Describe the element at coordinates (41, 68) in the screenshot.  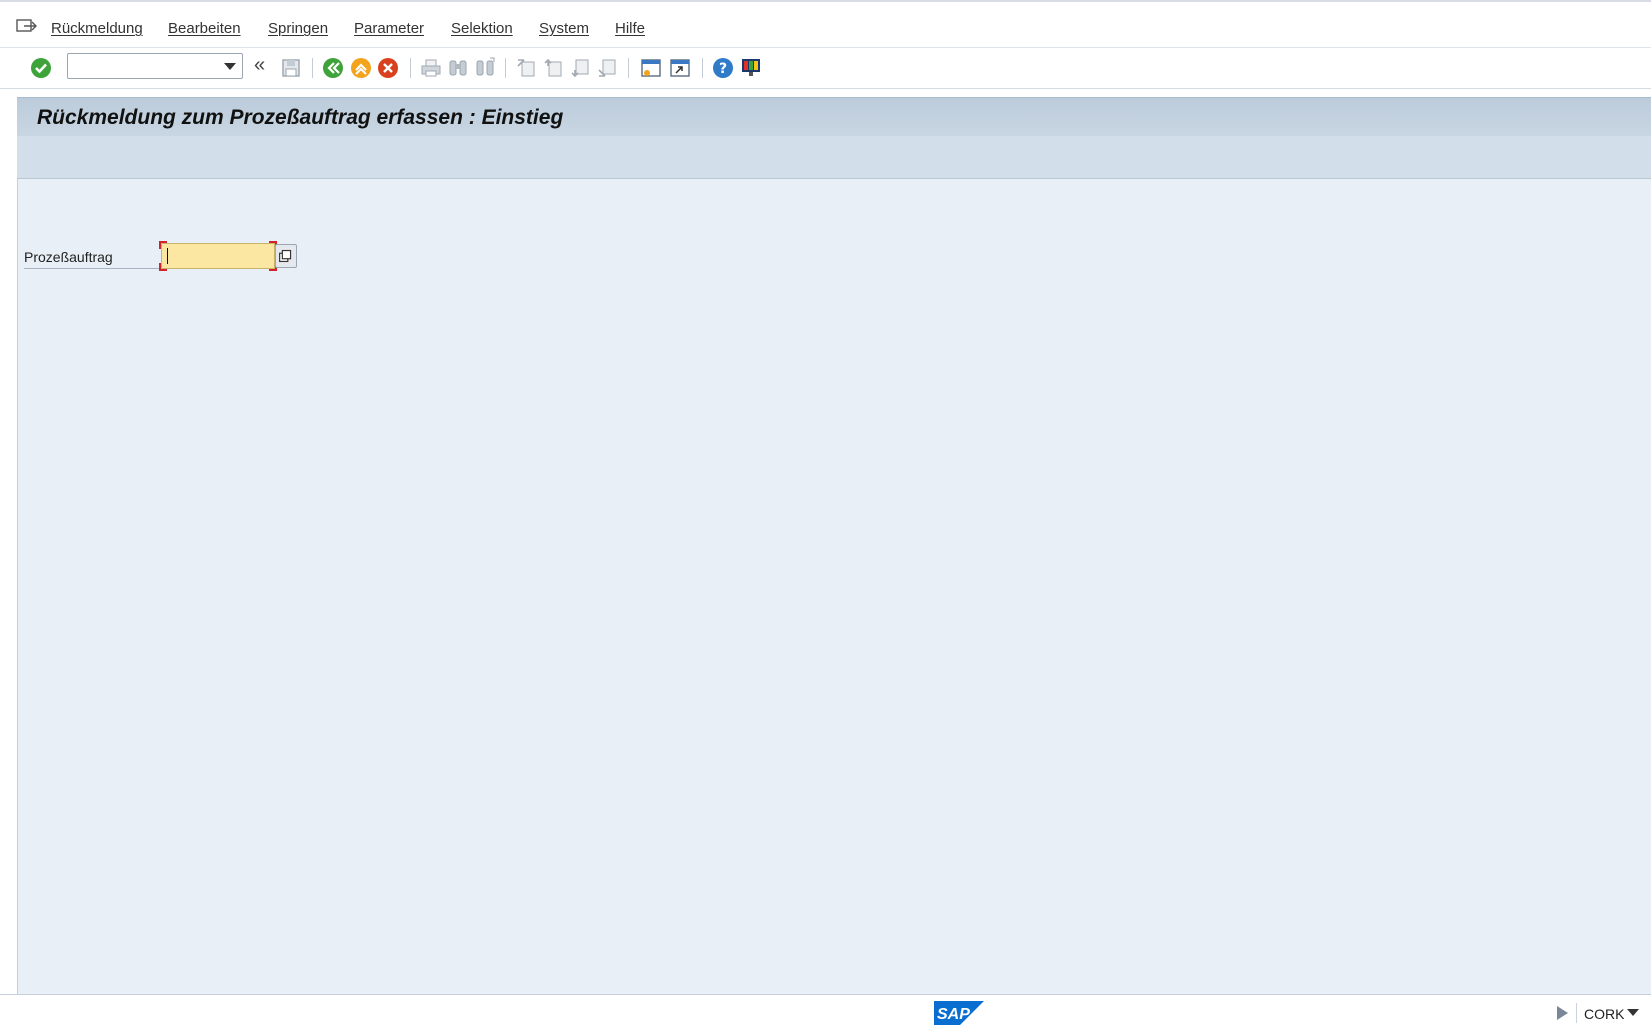
I see `enter-check-icon` at that location.